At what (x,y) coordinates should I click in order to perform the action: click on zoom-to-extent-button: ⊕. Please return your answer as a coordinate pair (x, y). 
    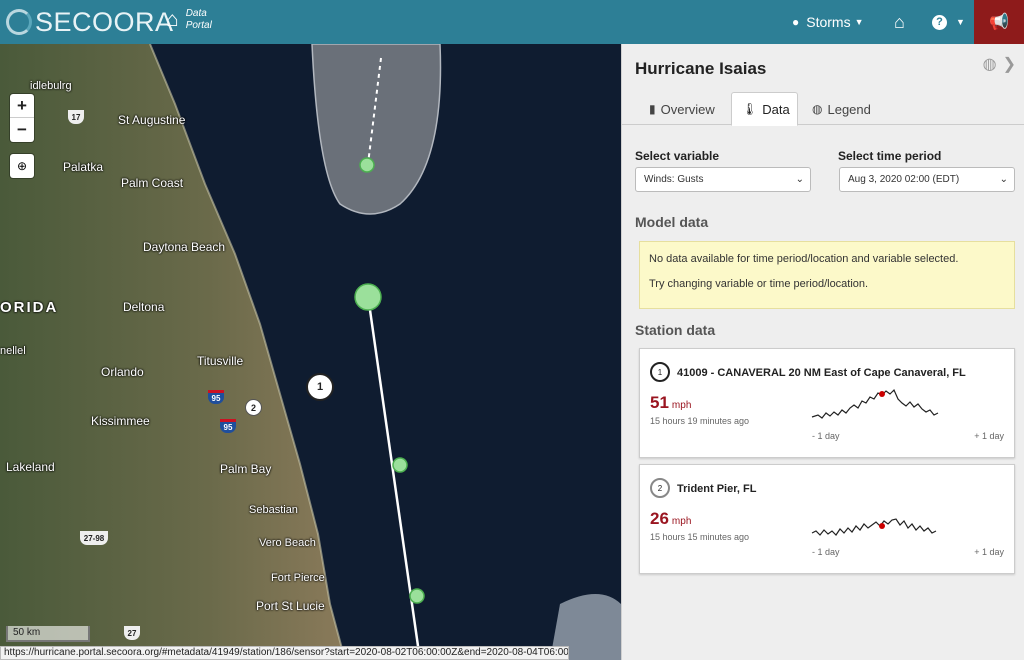
    Looking at the image, I should click on (22, 166).